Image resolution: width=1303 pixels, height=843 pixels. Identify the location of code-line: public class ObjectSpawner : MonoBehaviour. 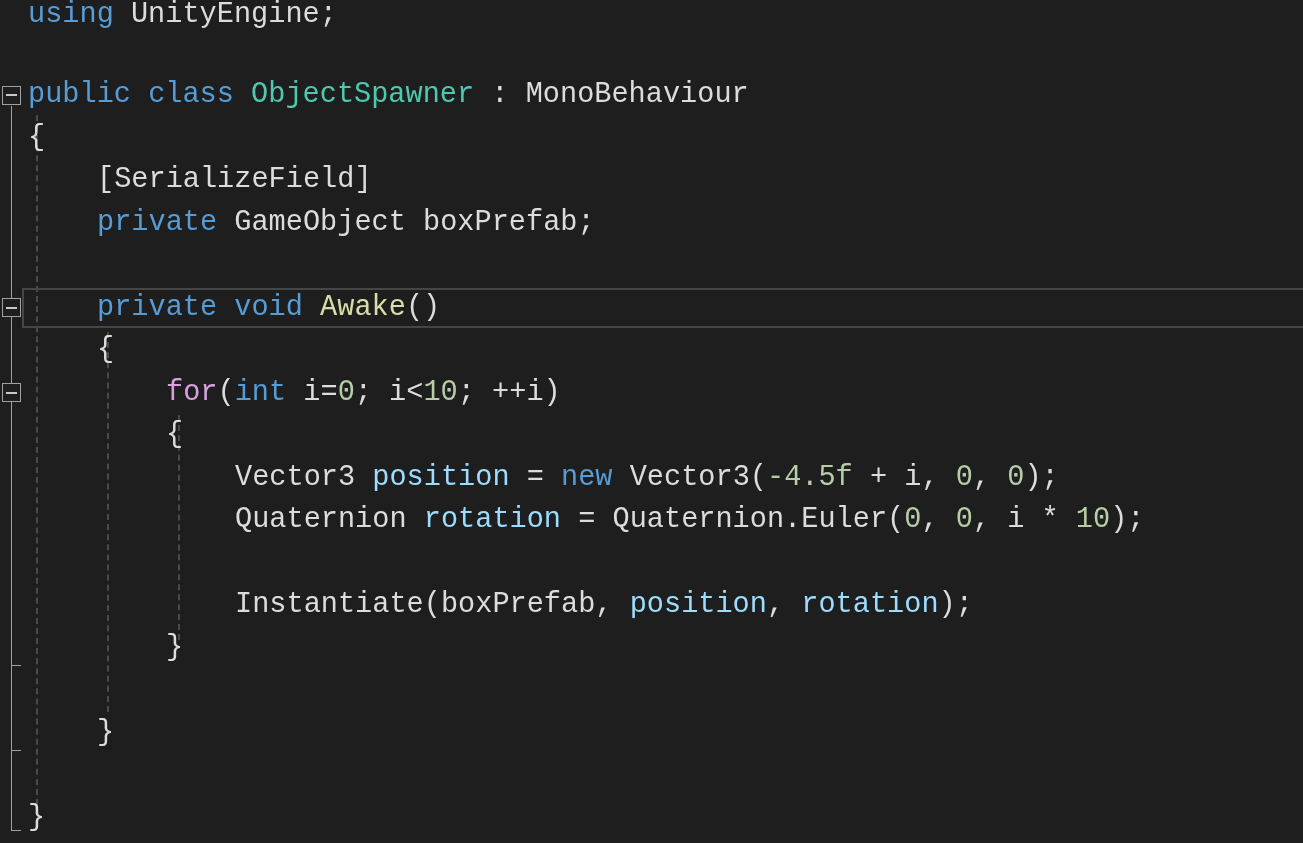
(388, 95).